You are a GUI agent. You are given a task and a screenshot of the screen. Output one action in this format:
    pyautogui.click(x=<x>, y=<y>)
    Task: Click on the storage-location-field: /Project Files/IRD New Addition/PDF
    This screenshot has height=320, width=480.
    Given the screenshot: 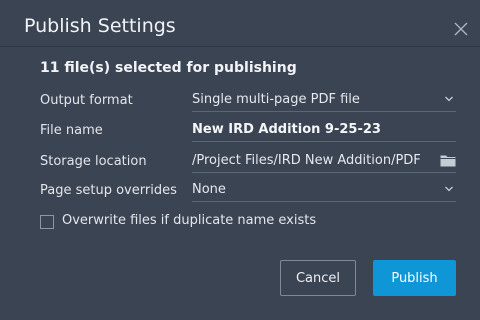 What is the action you would take?
    pyautogui.click(x=324, y=161)
    